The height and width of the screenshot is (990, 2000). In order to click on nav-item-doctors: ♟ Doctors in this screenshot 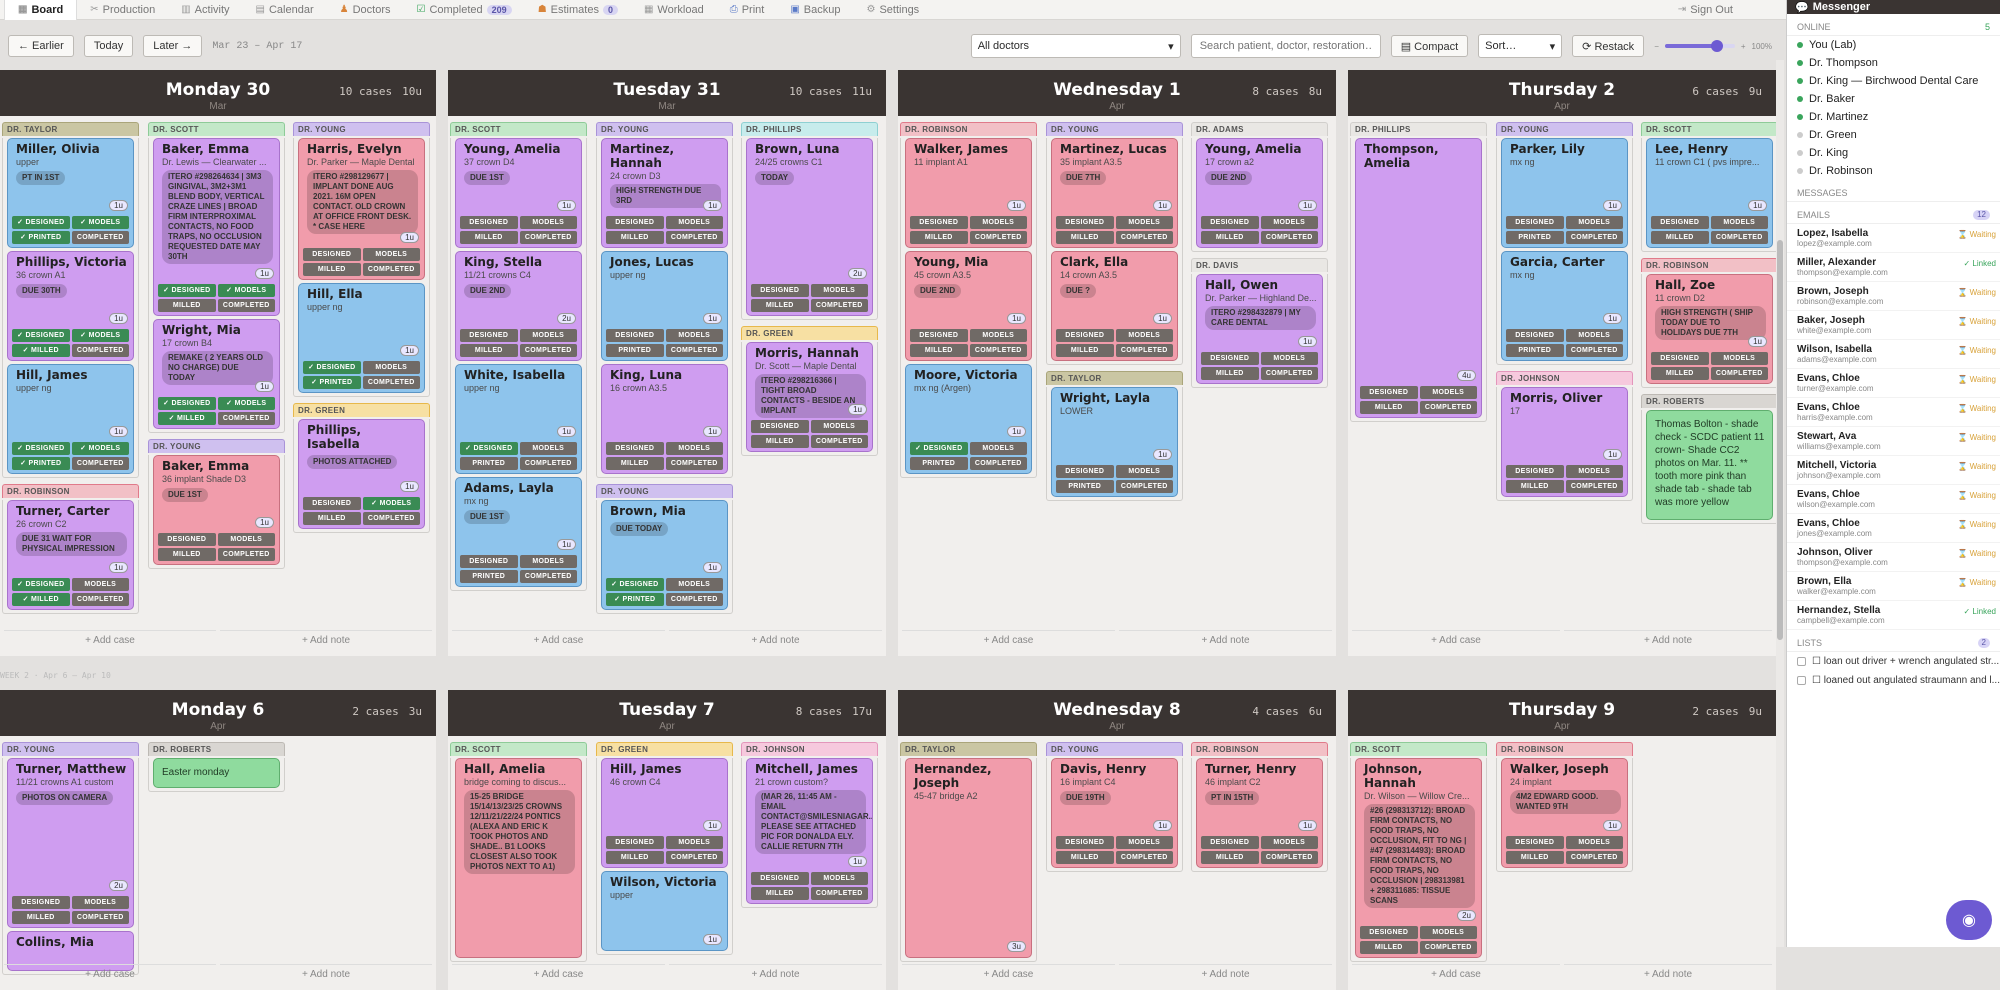, I will do `click(365, 10)`.